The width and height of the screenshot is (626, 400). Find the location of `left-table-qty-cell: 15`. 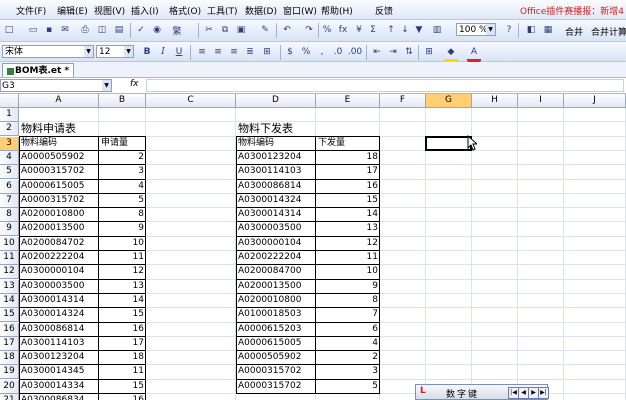

left-table-qty-cell: 15 is located at coordinates (122, 387).